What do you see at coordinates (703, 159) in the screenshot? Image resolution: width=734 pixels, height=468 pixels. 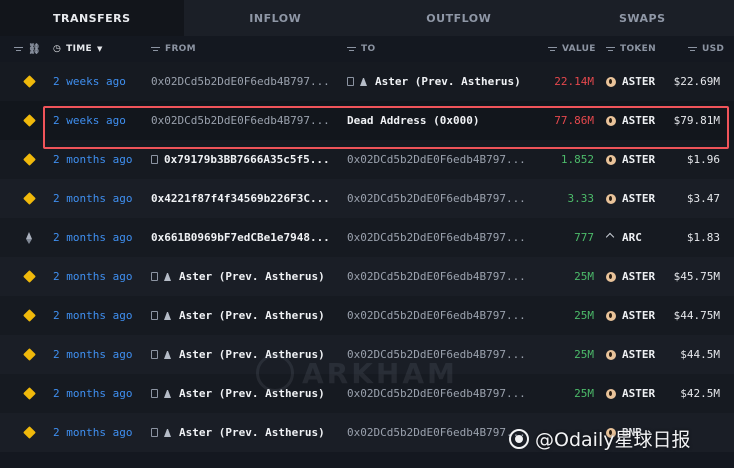 I see `usd-amount: $1.96` at bounding box center [703, 159].